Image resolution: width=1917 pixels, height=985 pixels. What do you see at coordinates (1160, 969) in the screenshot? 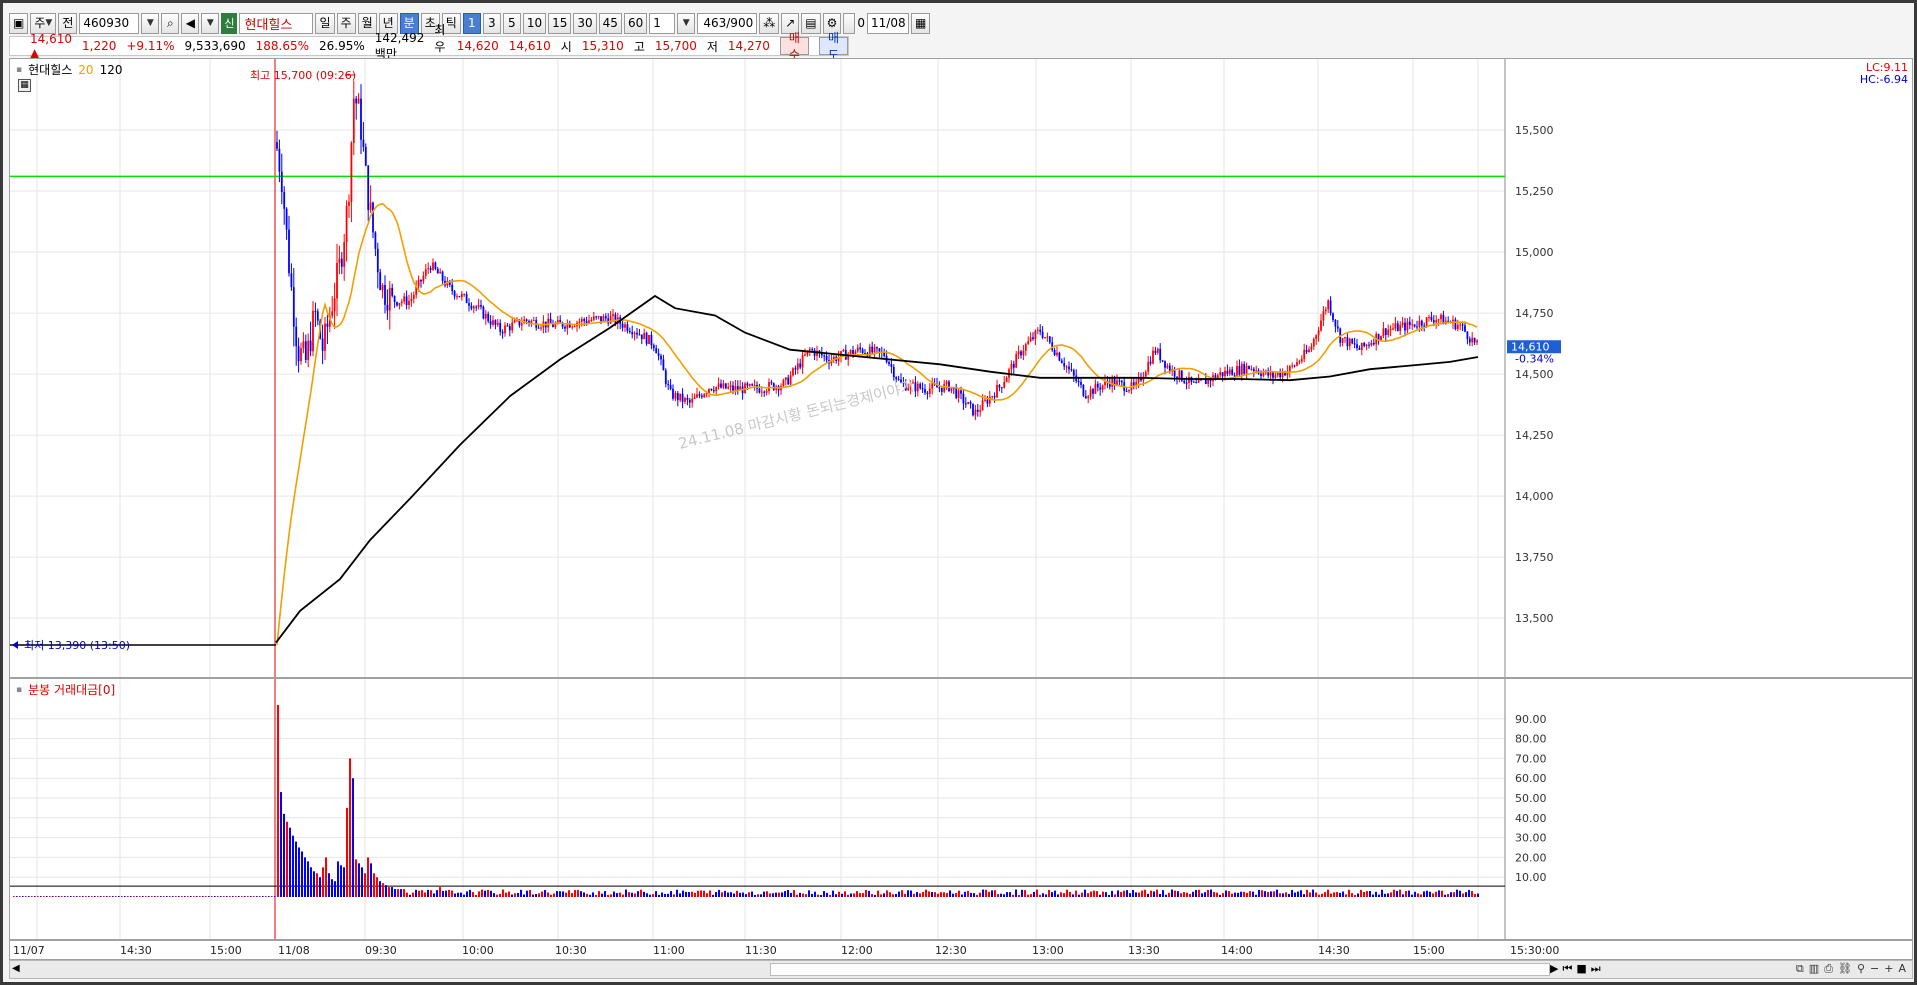
I see `scroll-thumb` at bounding box center [1160, 969].